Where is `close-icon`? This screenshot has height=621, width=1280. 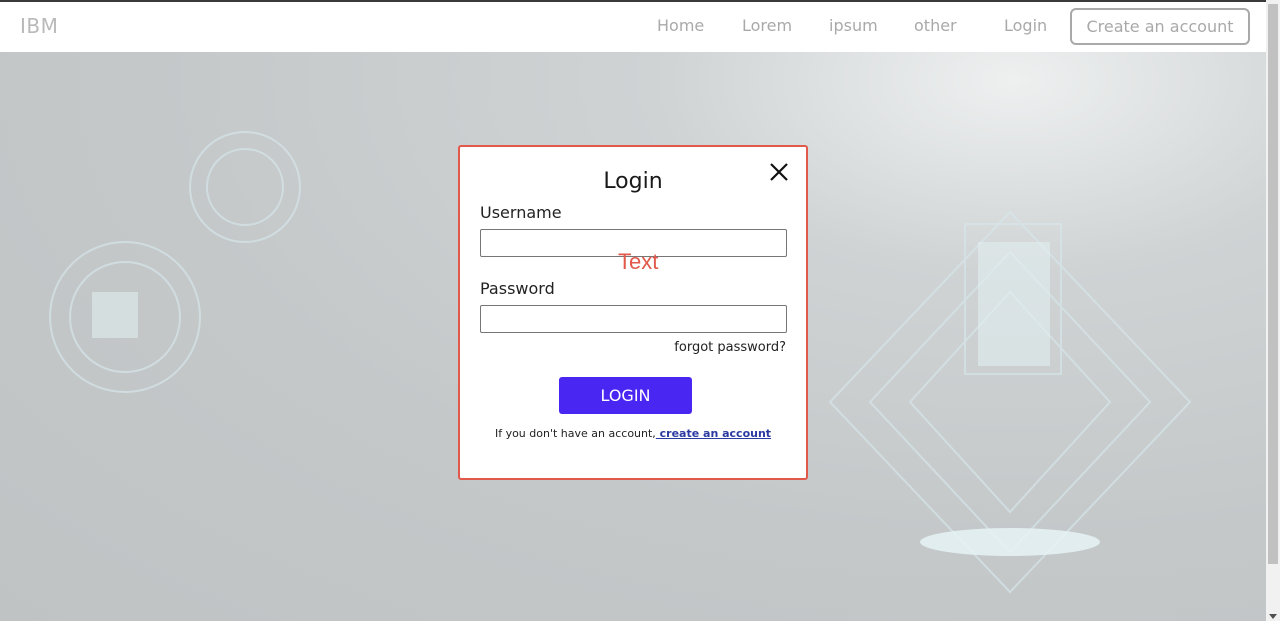 close-icon is located at coordinates (779, 172).